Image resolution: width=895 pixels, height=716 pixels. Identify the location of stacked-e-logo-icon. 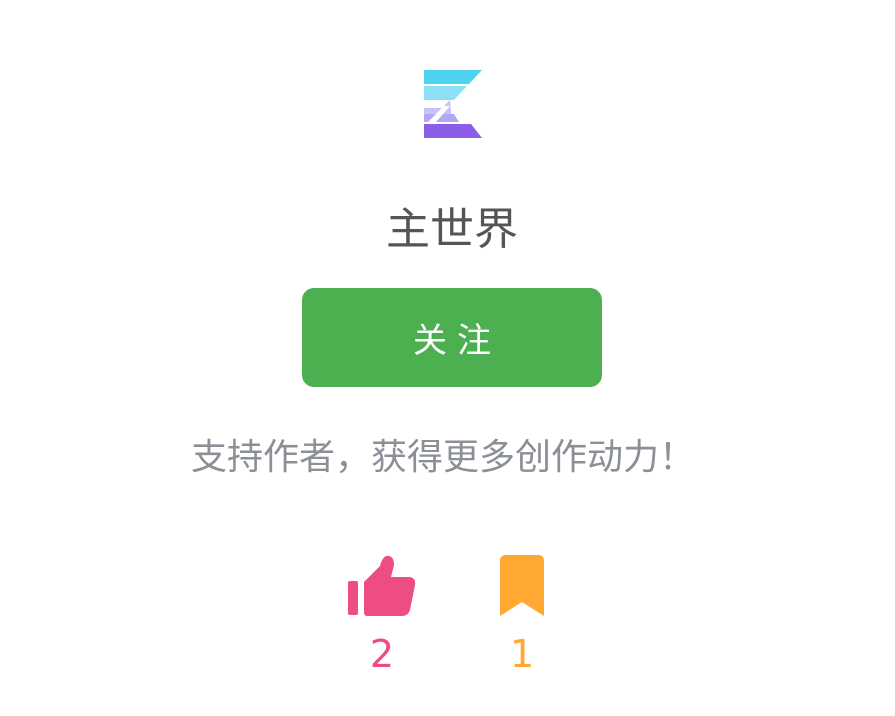
(453, 105).